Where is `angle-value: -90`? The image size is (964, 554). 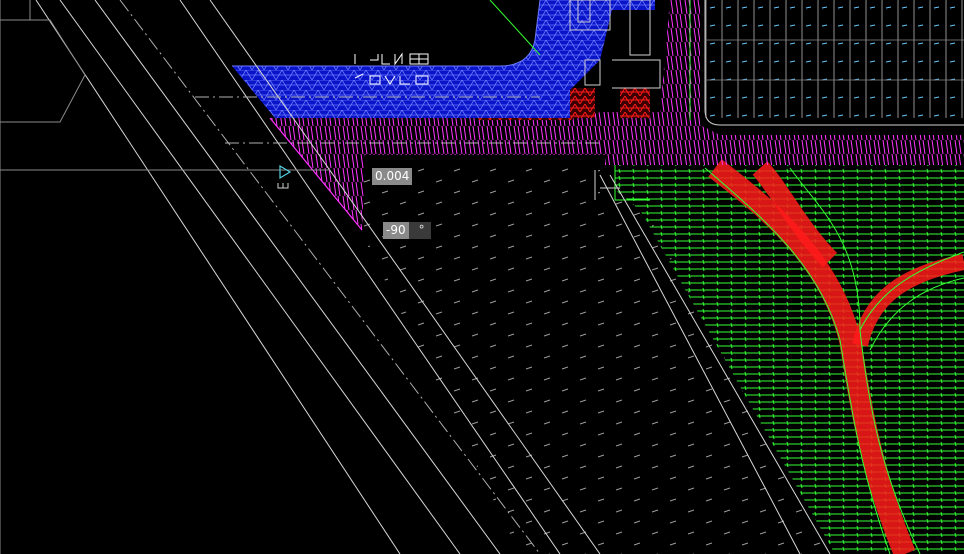 angle-value: -90 is located at coordinates (396, 230).